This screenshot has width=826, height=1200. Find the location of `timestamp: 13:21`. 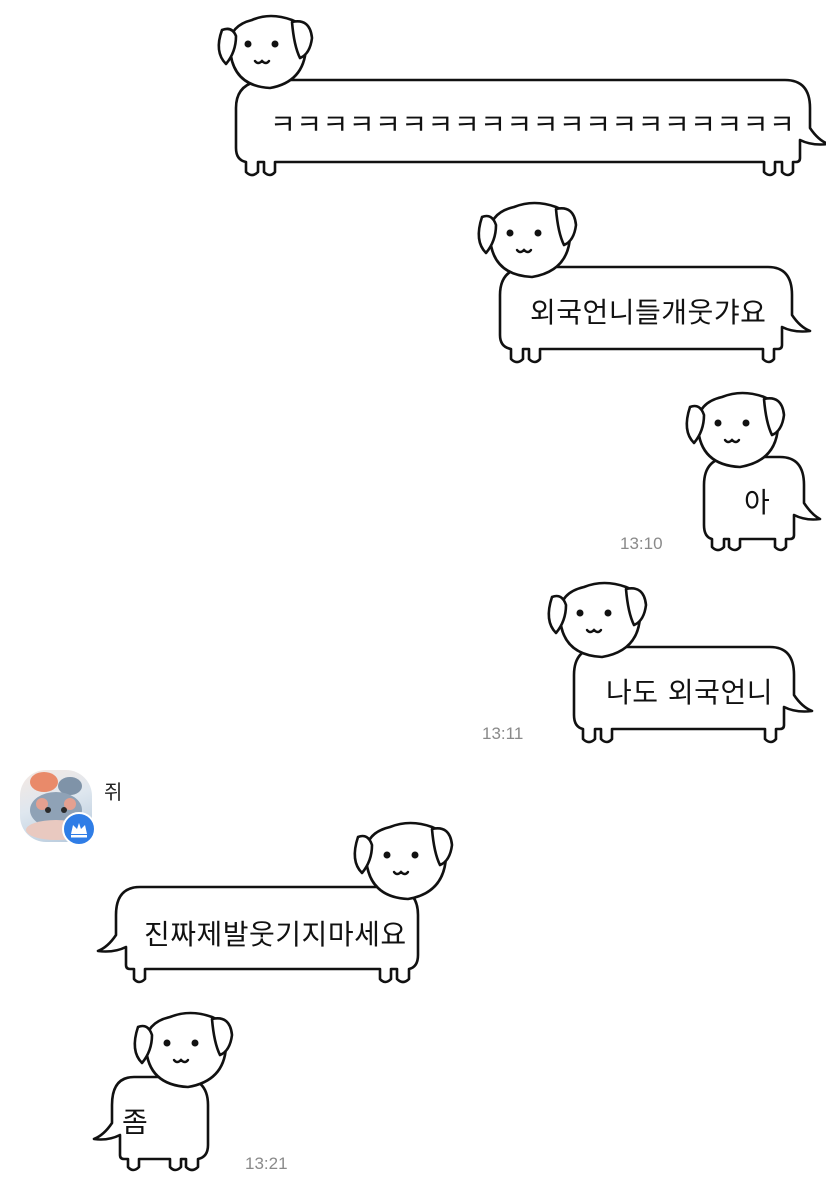

timestamp: 13:21 is located at coordinates (266, 1163).